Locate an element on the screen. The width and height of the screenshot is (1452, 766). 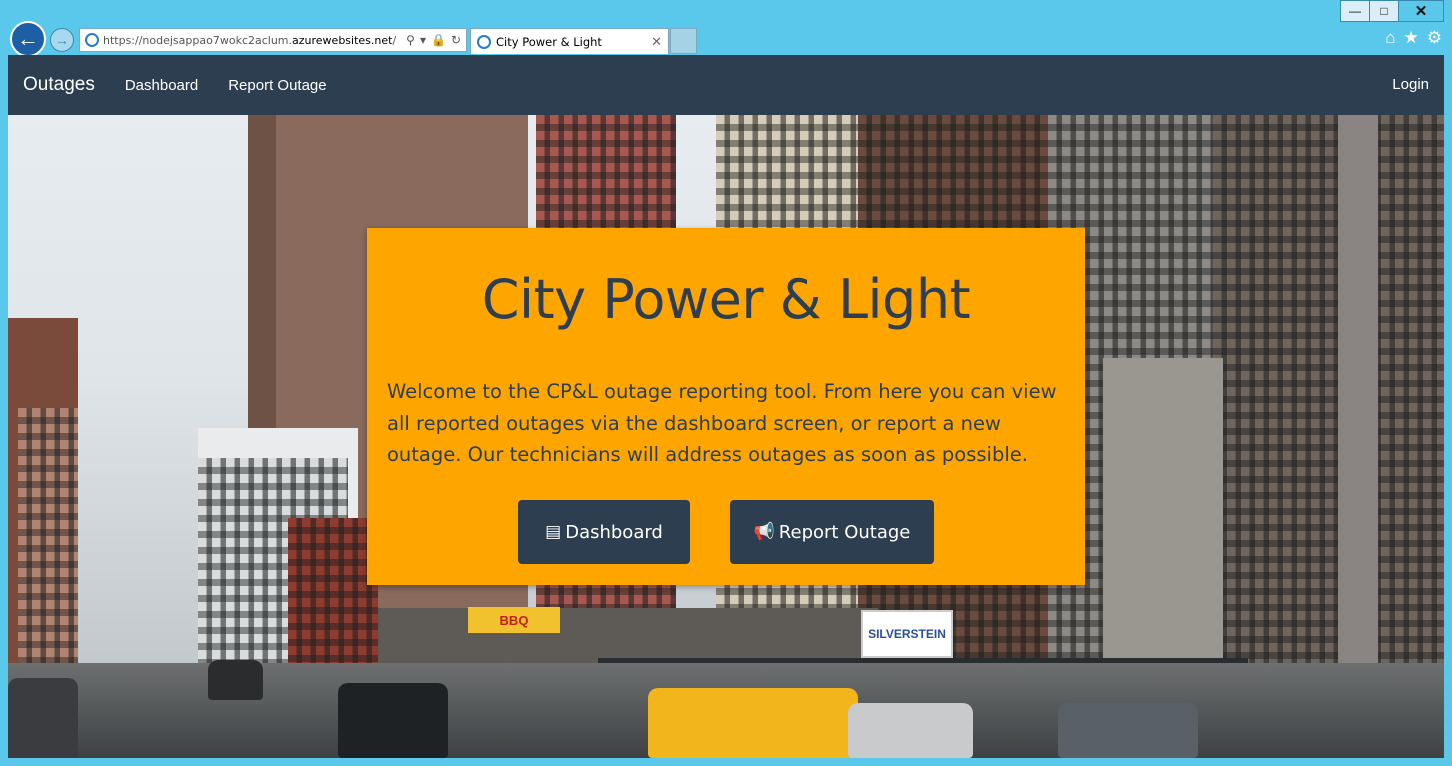
report-outage-button-label: Report Outage is located at coordinates (844, 532).